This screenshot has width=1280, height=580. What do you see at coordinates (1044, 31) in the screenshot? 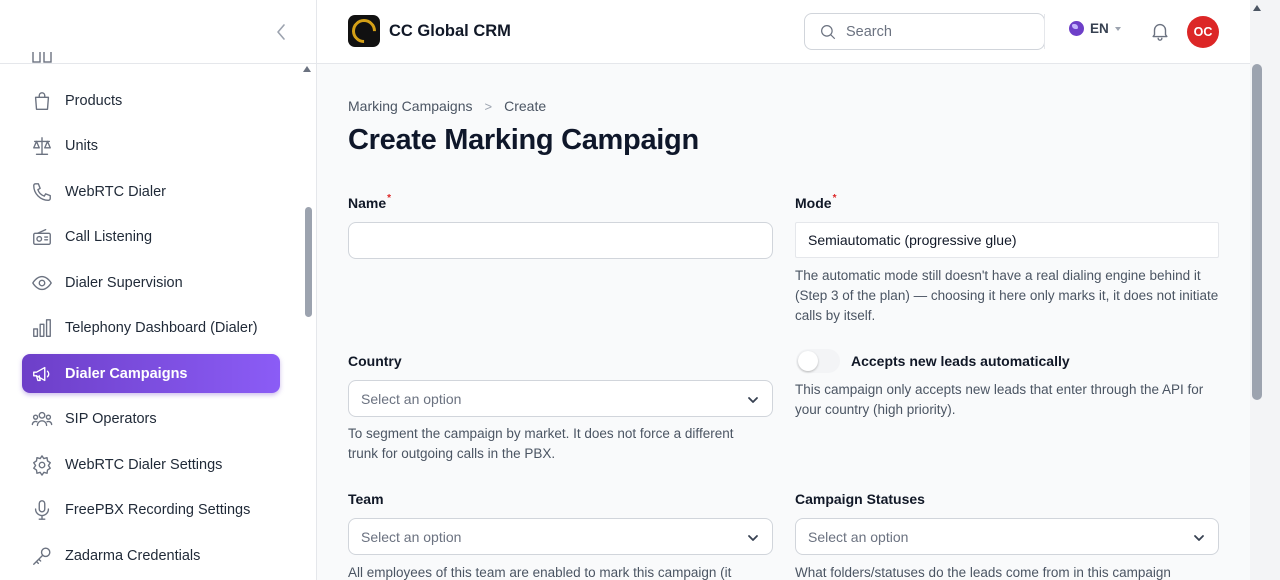
I see `header-divider` at bounding box center [1044, 31].